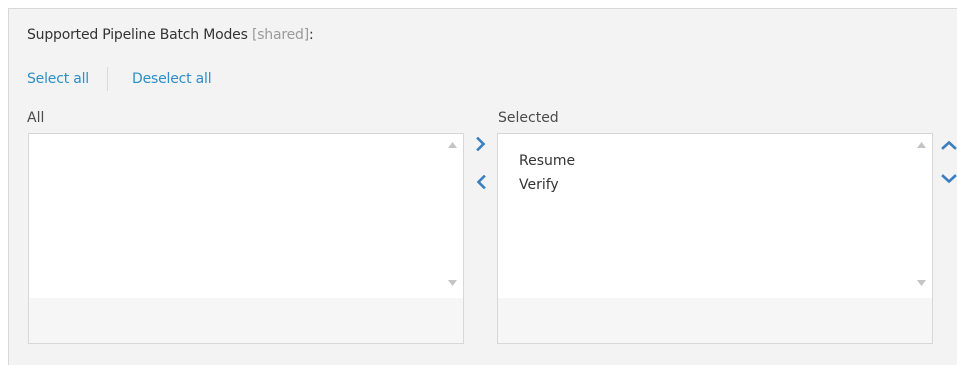 This screenshot has height=365, width=957. Describe the element at coordinates (452, 283) in the screenshot. I see `all-scroll-down-icon` at that location.